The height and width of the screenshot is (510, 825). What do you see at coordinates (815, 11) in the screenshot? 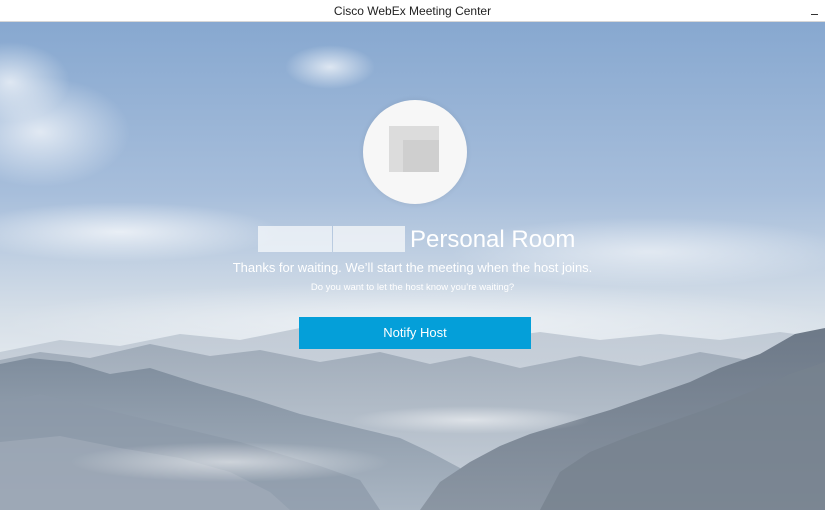
I see `minimize-icon` at bounding box center [815, 11].